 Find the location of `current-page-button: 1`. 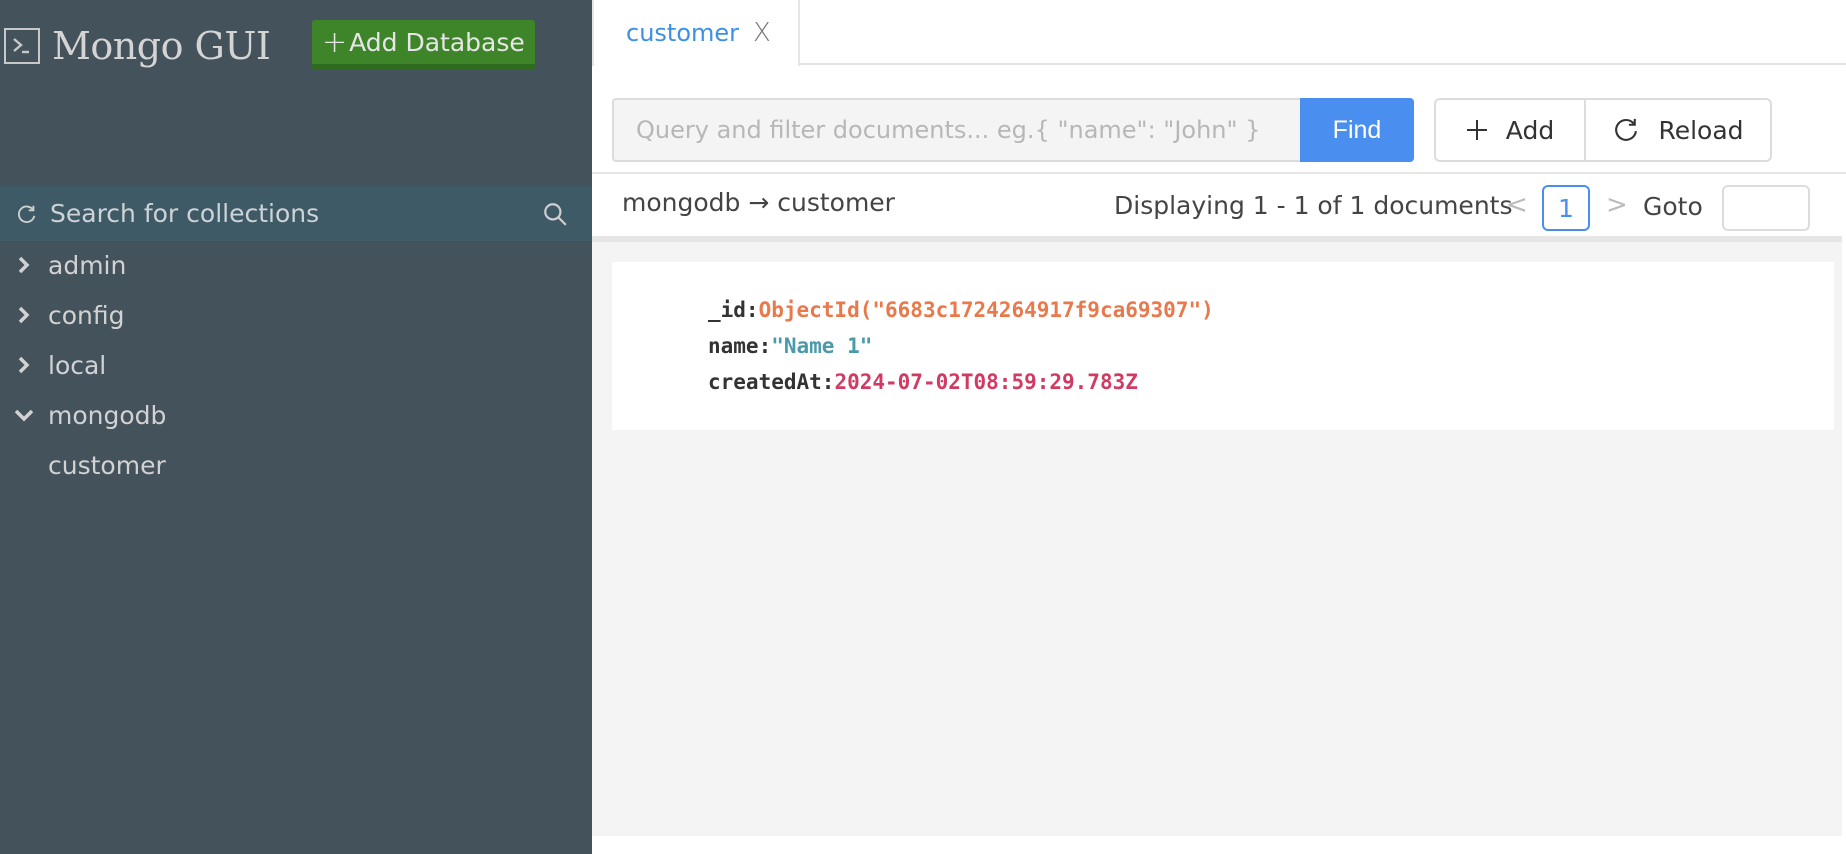

current-page-button: 1 is located at coordinates (1566, 208).